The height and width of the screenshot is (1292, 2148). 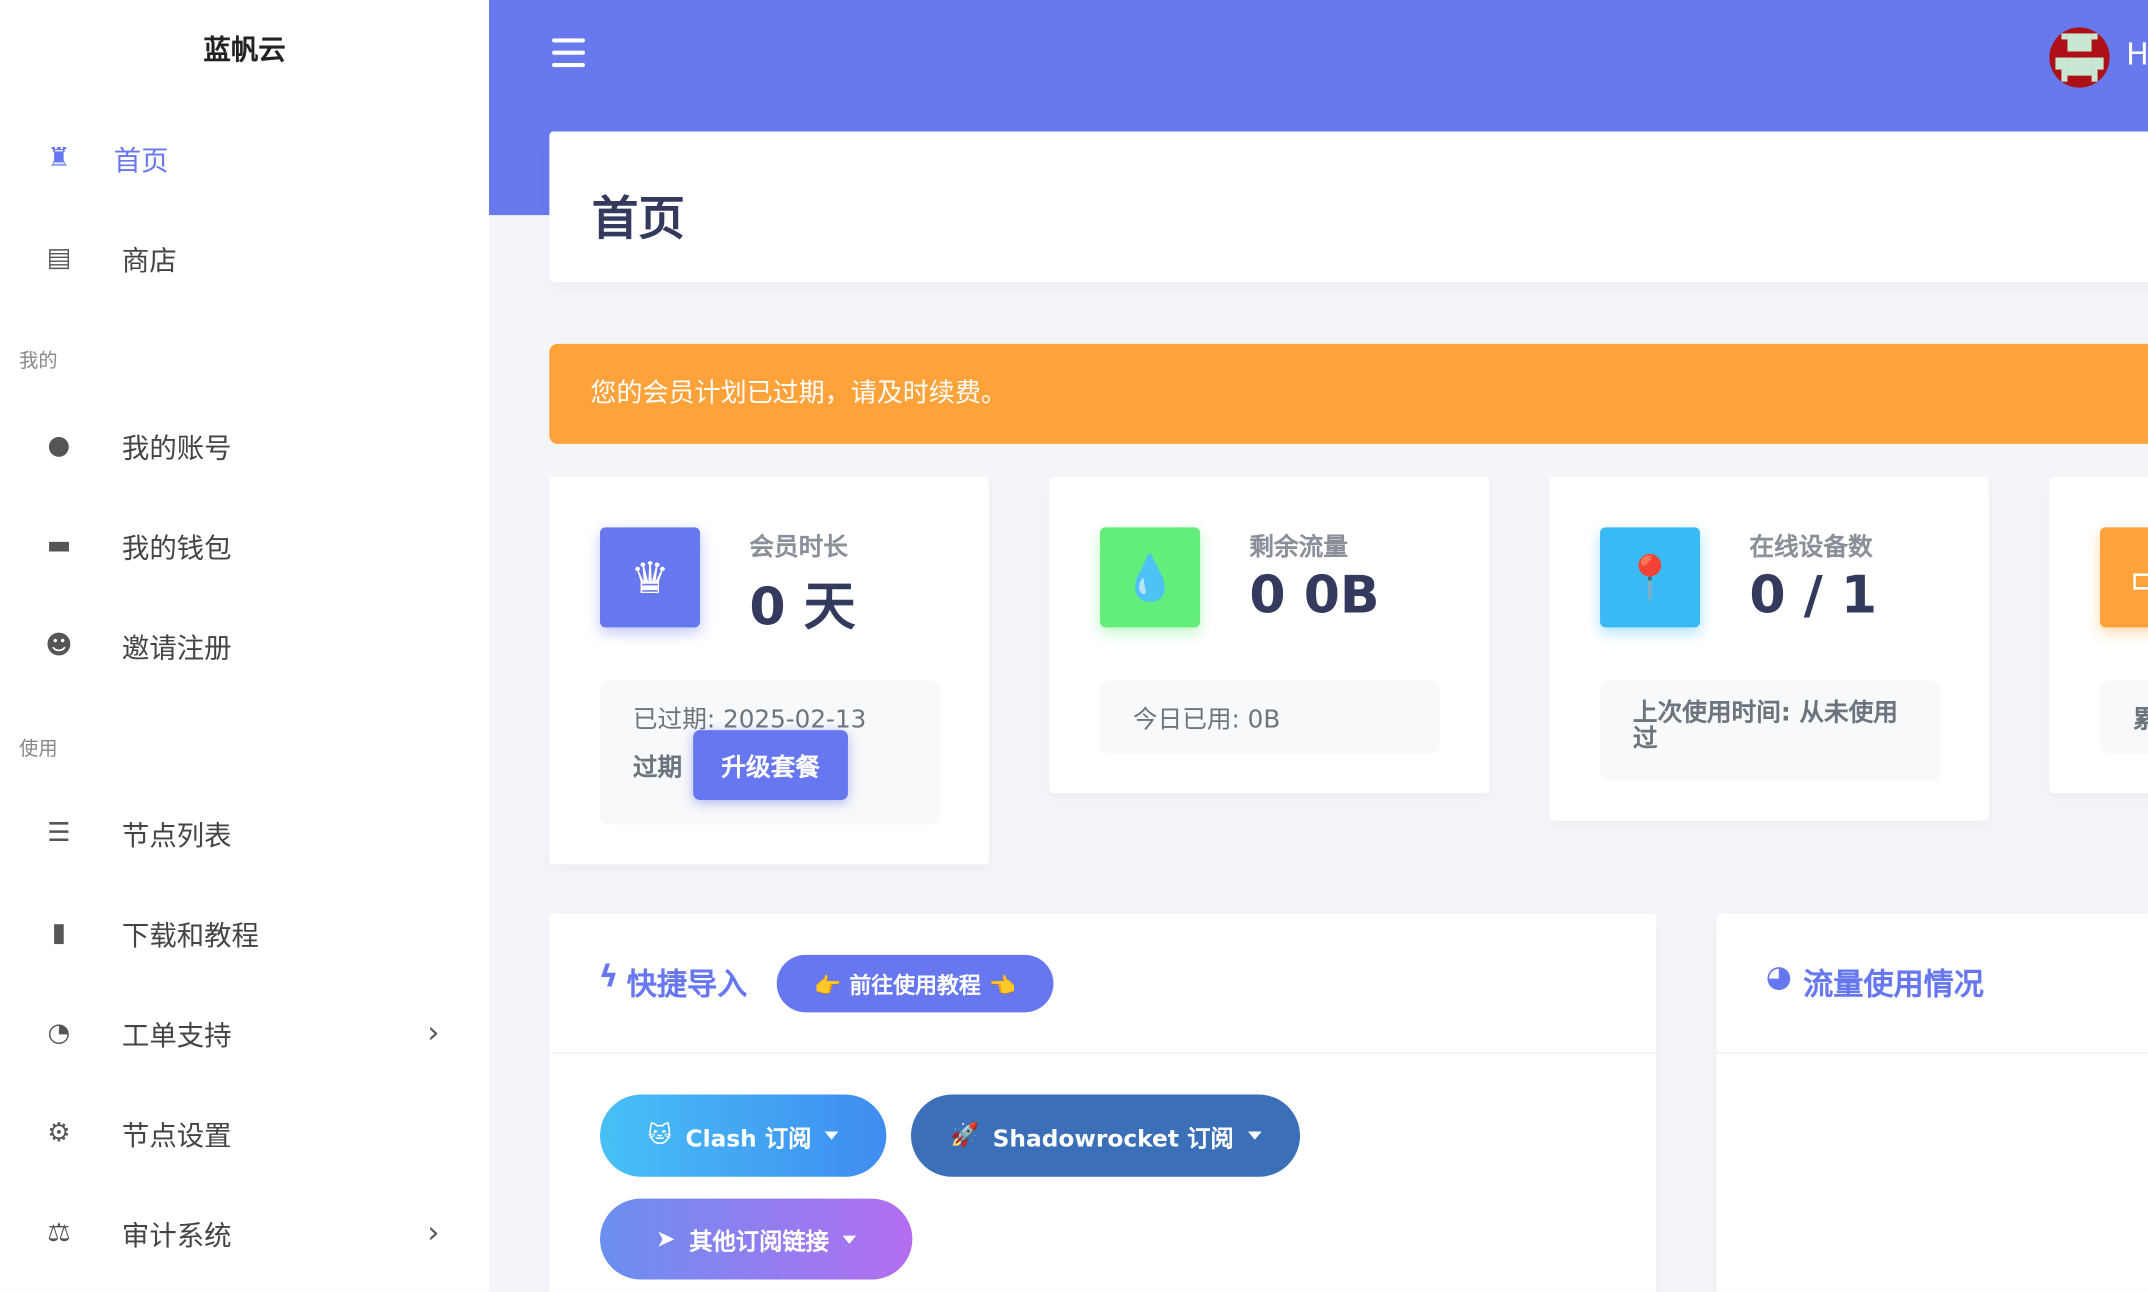 What do you see at coordinates (190, 935) in the screenshot?
I see `sidebar-item-label: 下载和教程` at bounding box center [190, 935].